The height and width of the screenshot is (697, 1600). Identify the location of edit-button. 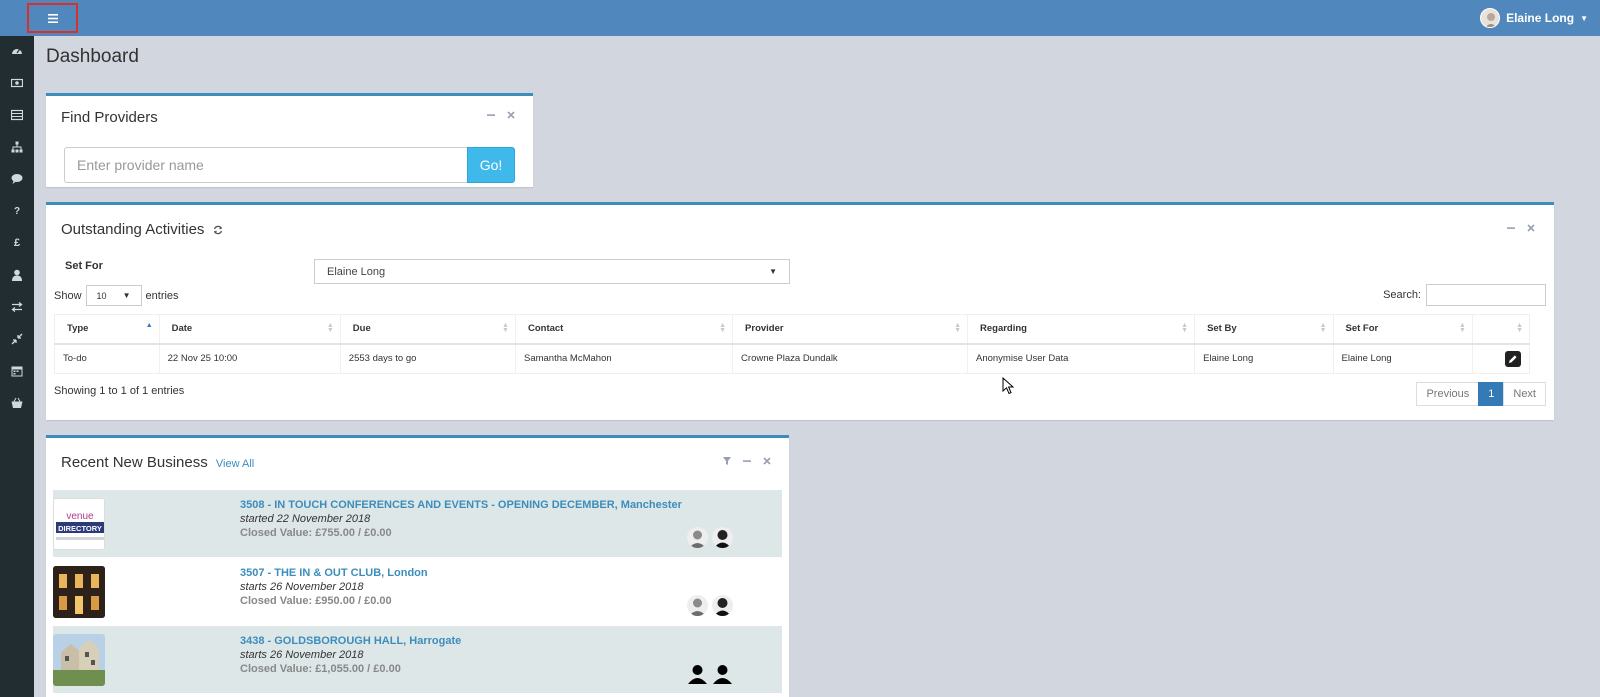
(1512, 358).